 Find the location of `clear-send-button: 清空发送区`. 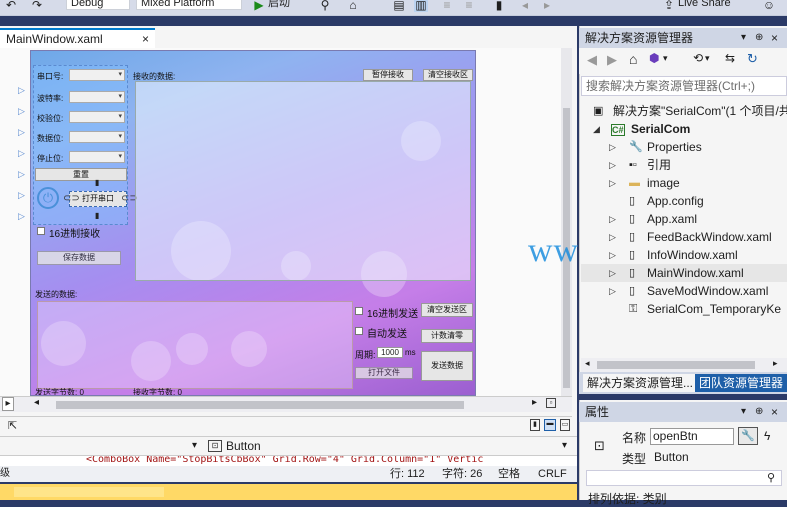

clear-send-button: 清空发送区 is located at coordinates (447, 310).